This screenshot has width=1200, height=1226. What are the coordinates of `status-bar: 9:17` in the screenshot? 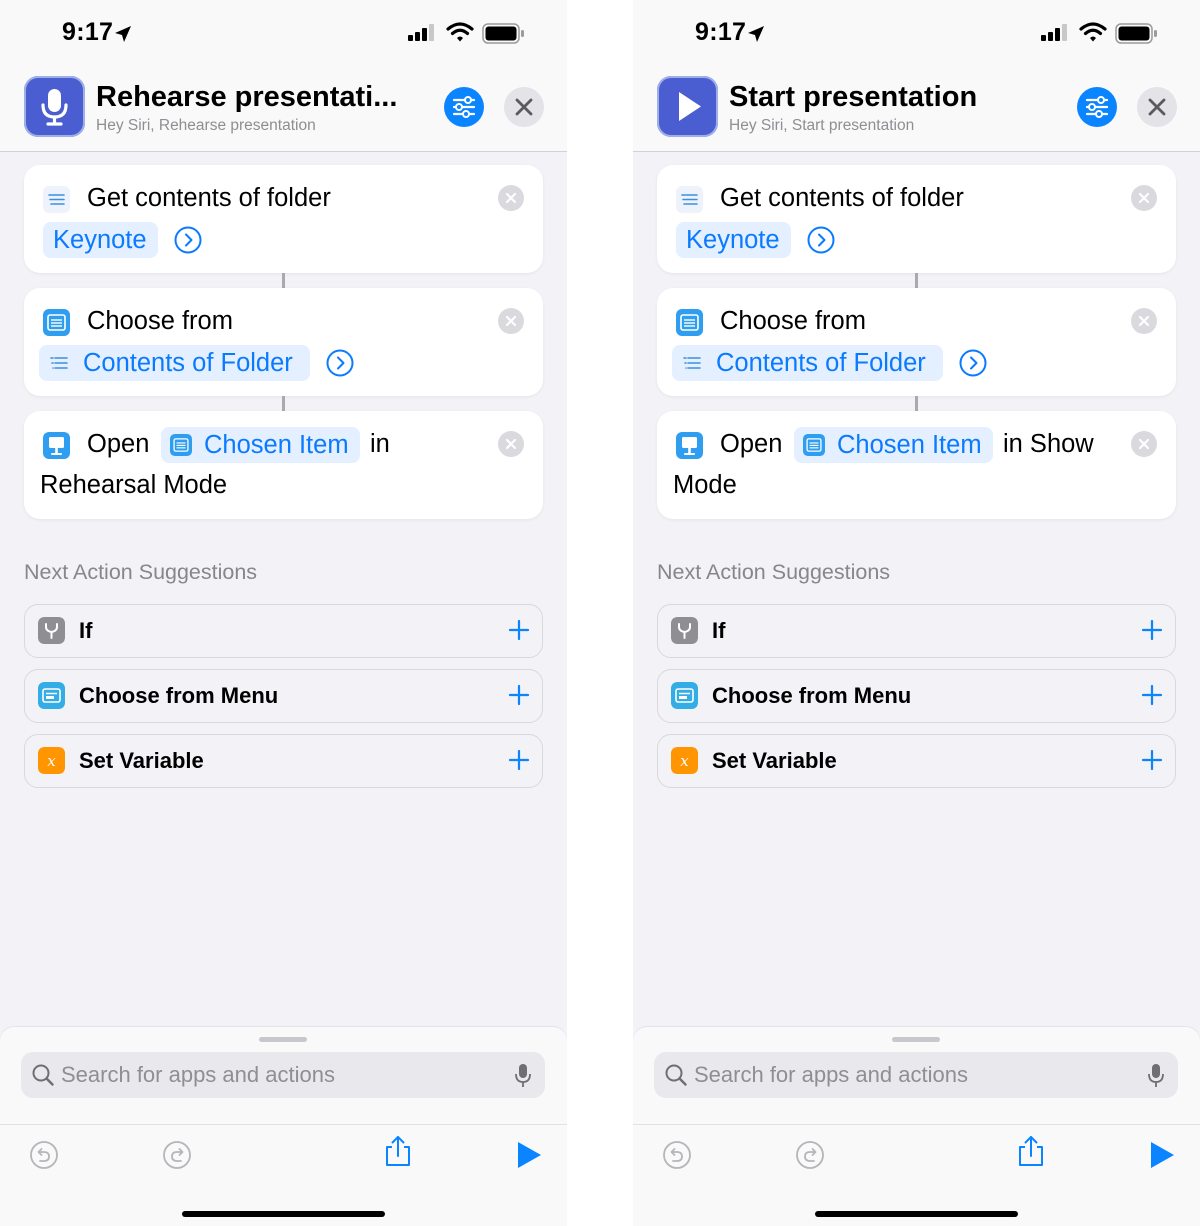 It's located at (283, 35).